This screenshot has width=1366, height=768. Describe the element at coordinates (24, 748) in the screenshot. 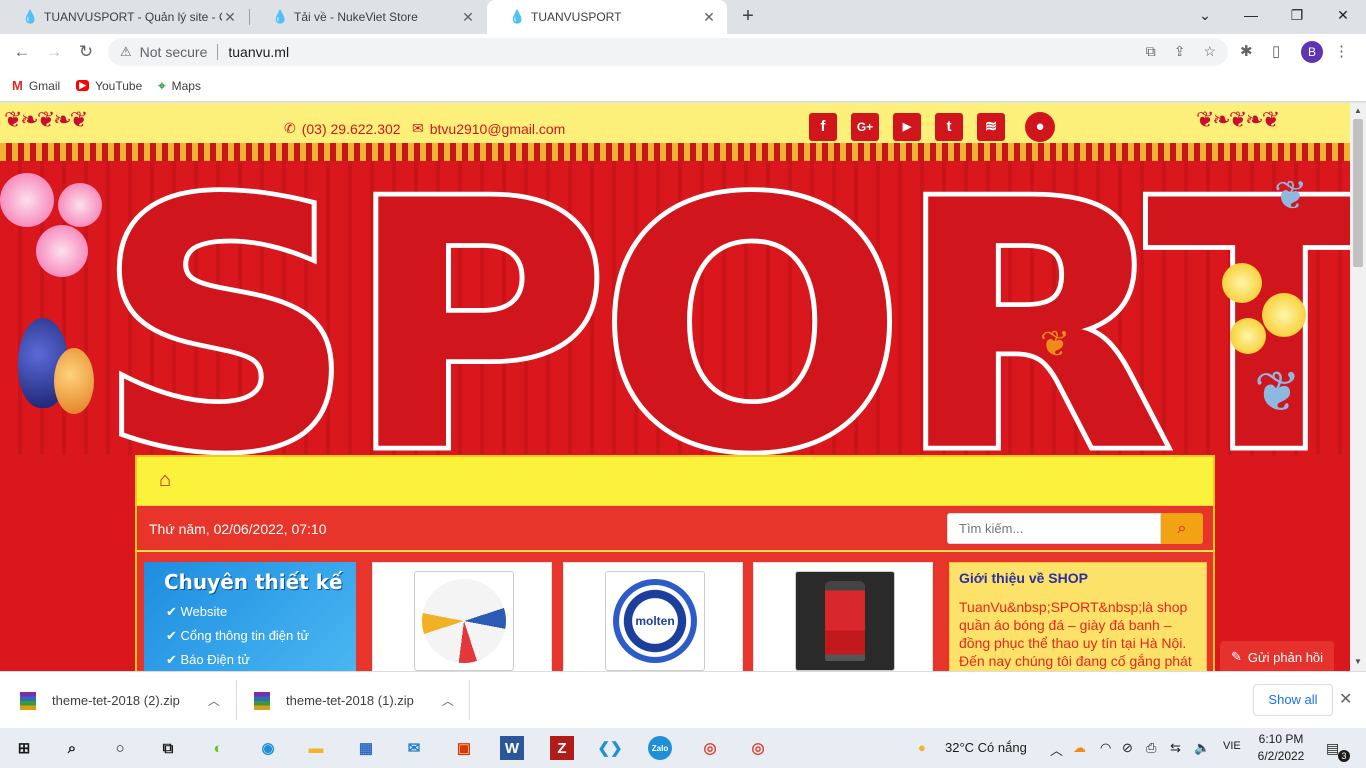

I see `windows-start-icon: ⊞` at that location.